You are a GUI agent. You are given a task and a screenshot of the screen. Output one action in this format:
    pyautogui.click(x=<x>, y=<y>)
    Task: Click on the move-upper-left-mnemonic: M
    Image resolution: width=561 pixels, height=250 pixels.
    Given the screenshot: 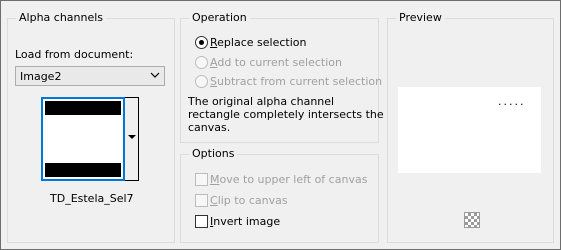 What is the action you would take?
    pyautogui.click(x=215, y=179)
    